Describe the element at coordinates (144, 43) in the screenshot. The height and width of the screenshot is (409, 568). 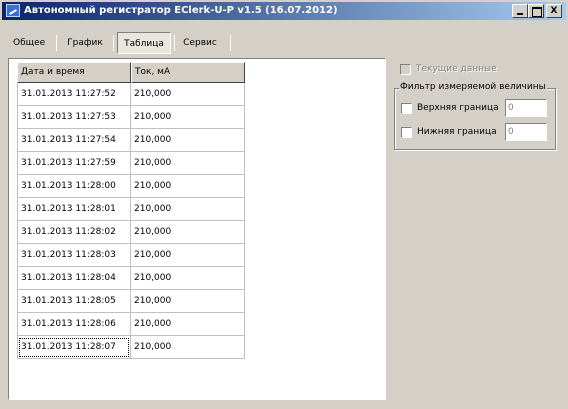
I see `tab-table: Таблица` at that location.